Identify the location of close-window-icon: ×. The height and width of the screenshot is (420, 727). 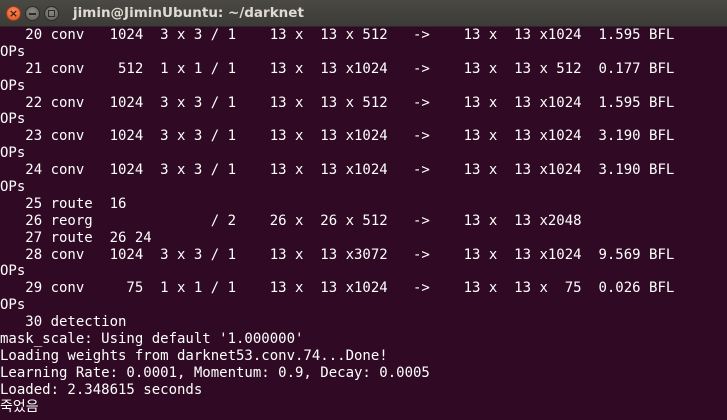
(13, 13).